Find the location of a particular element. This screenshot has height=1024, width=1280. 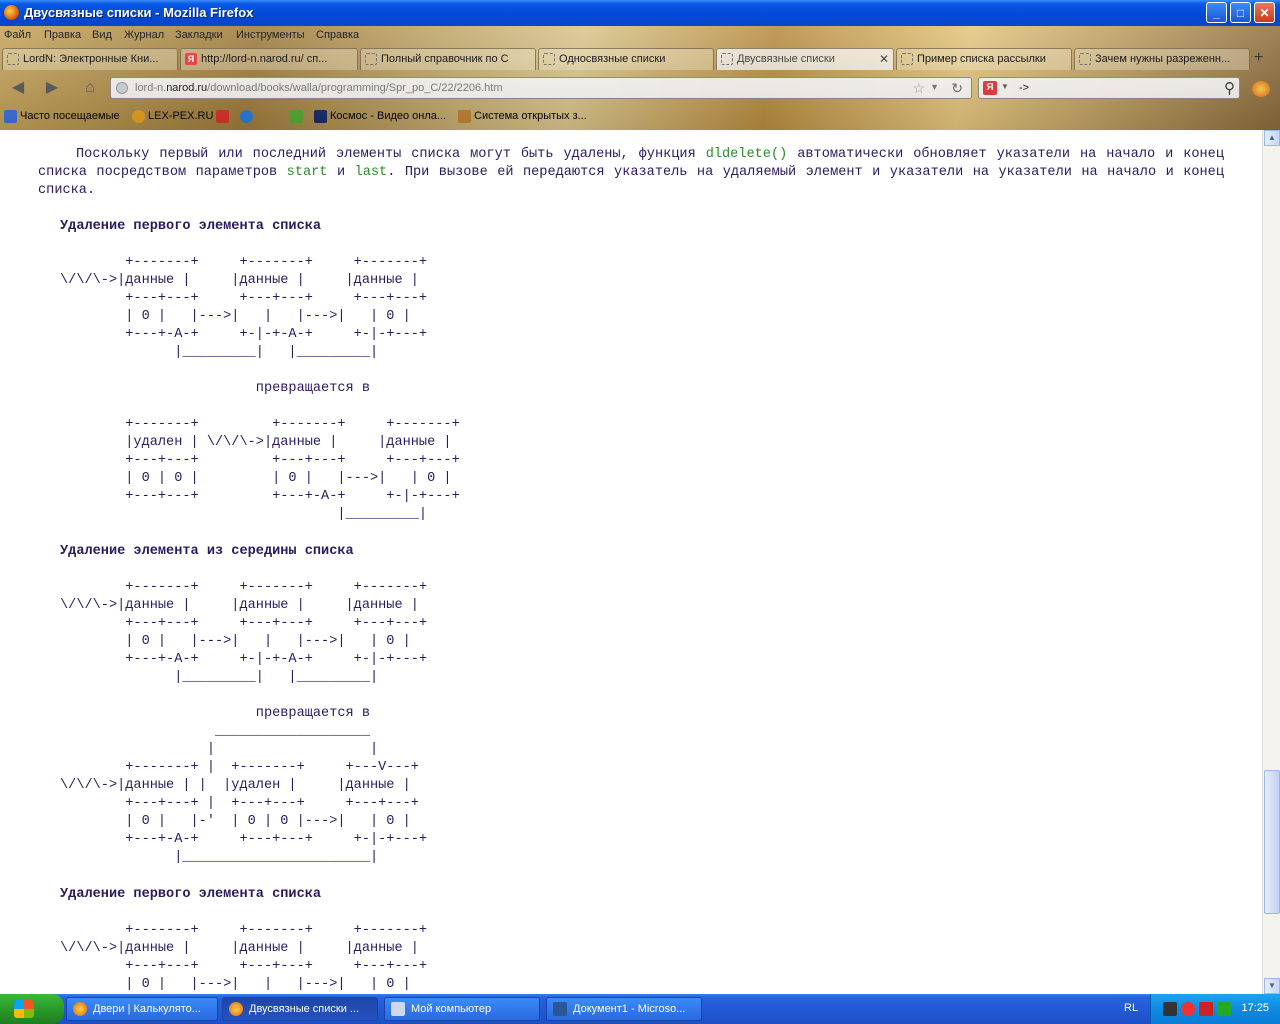

start-button is located at coordinates (32, 1009).